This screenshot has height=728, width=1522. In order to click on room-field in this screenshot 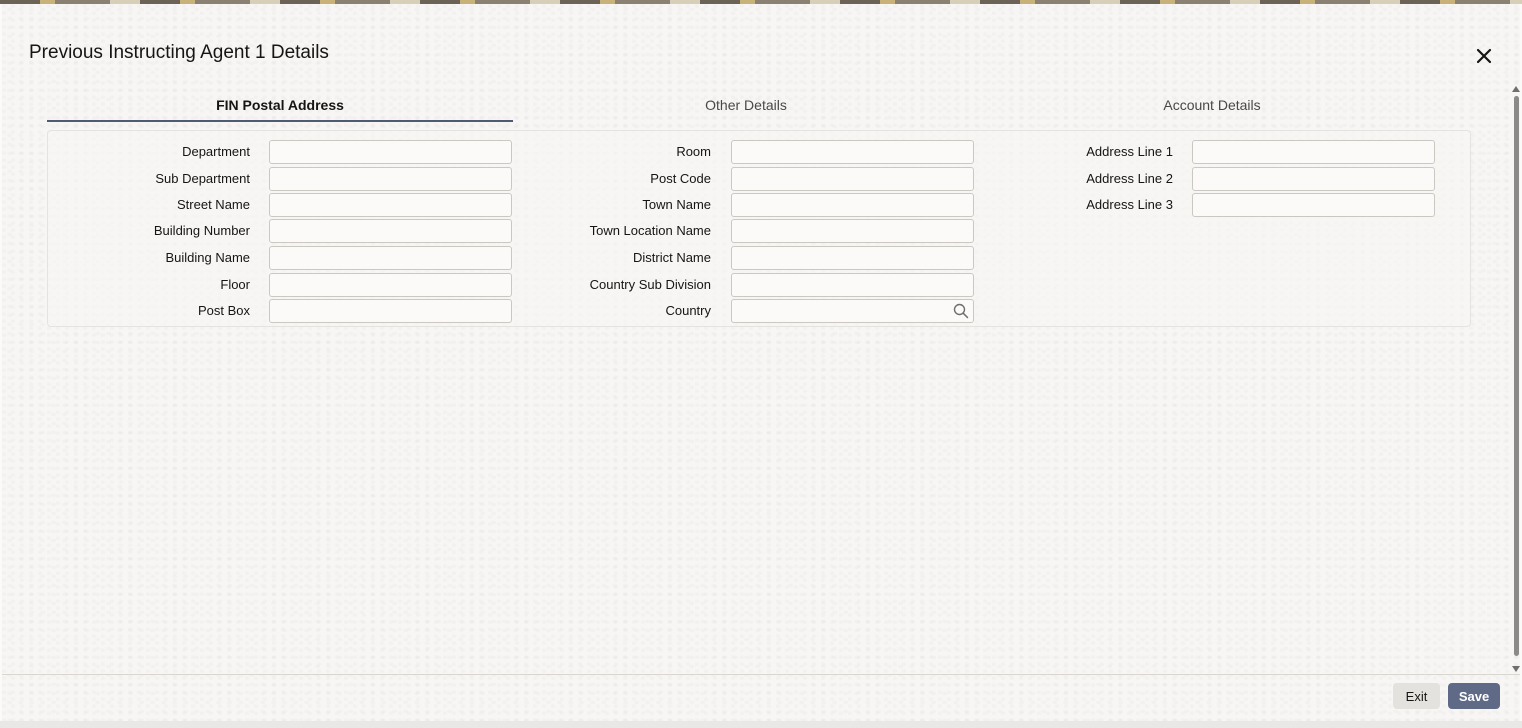, I will do `click(852, 152)`.